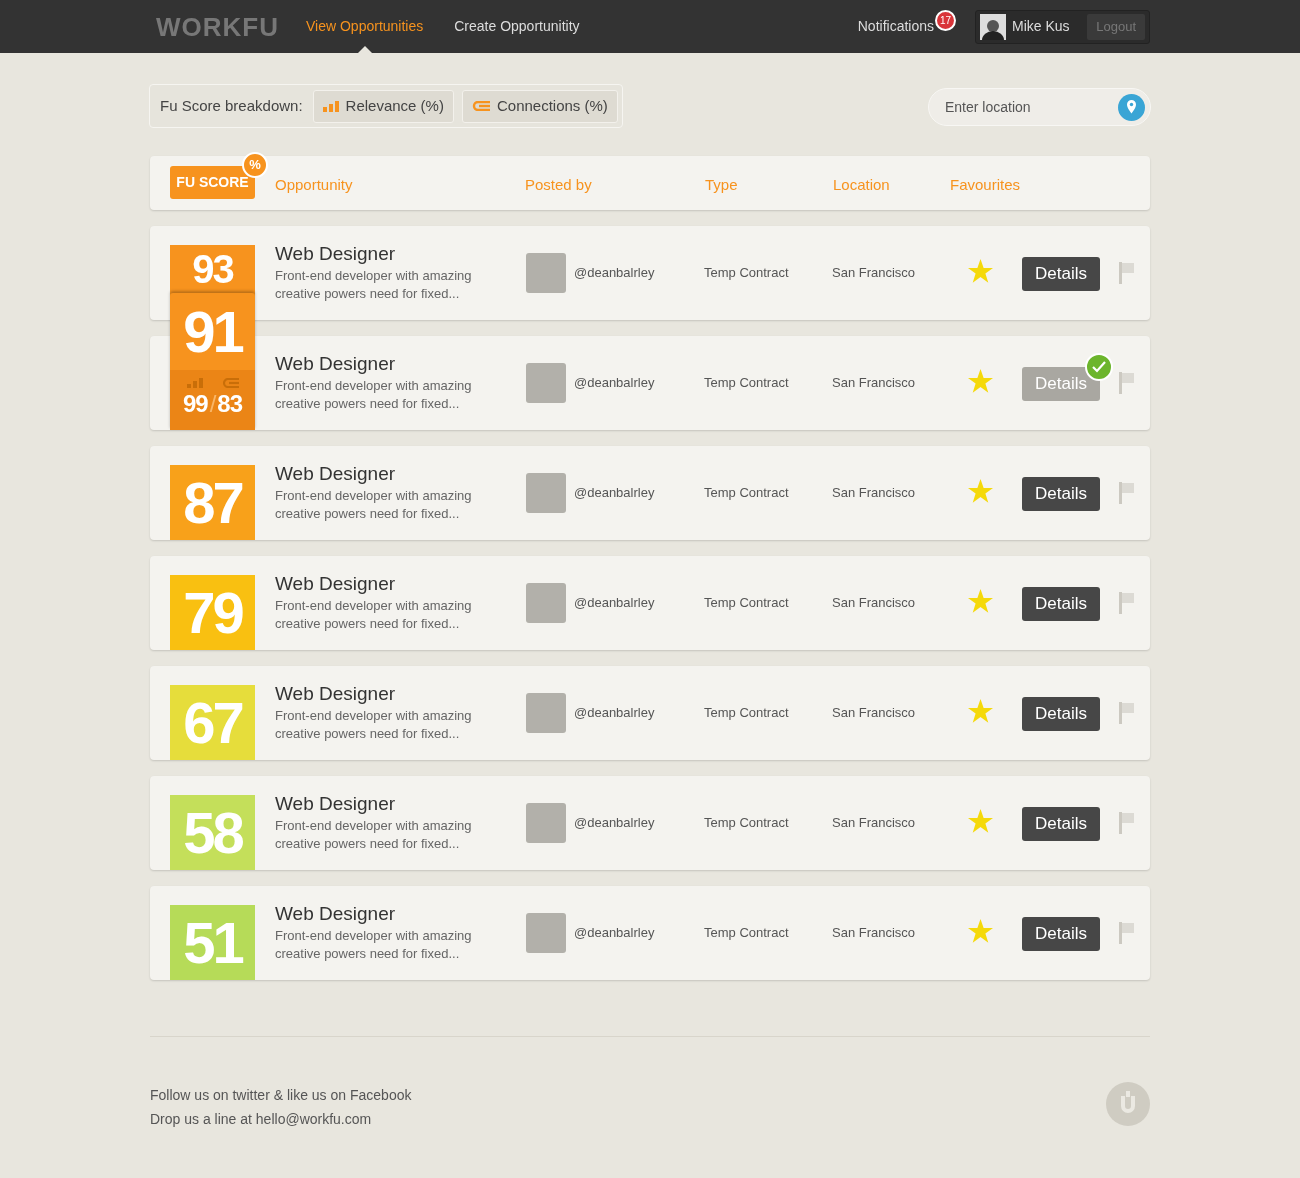 The image size is (1300, 1178). I want to click on score-value: 67, so click(212, 722).